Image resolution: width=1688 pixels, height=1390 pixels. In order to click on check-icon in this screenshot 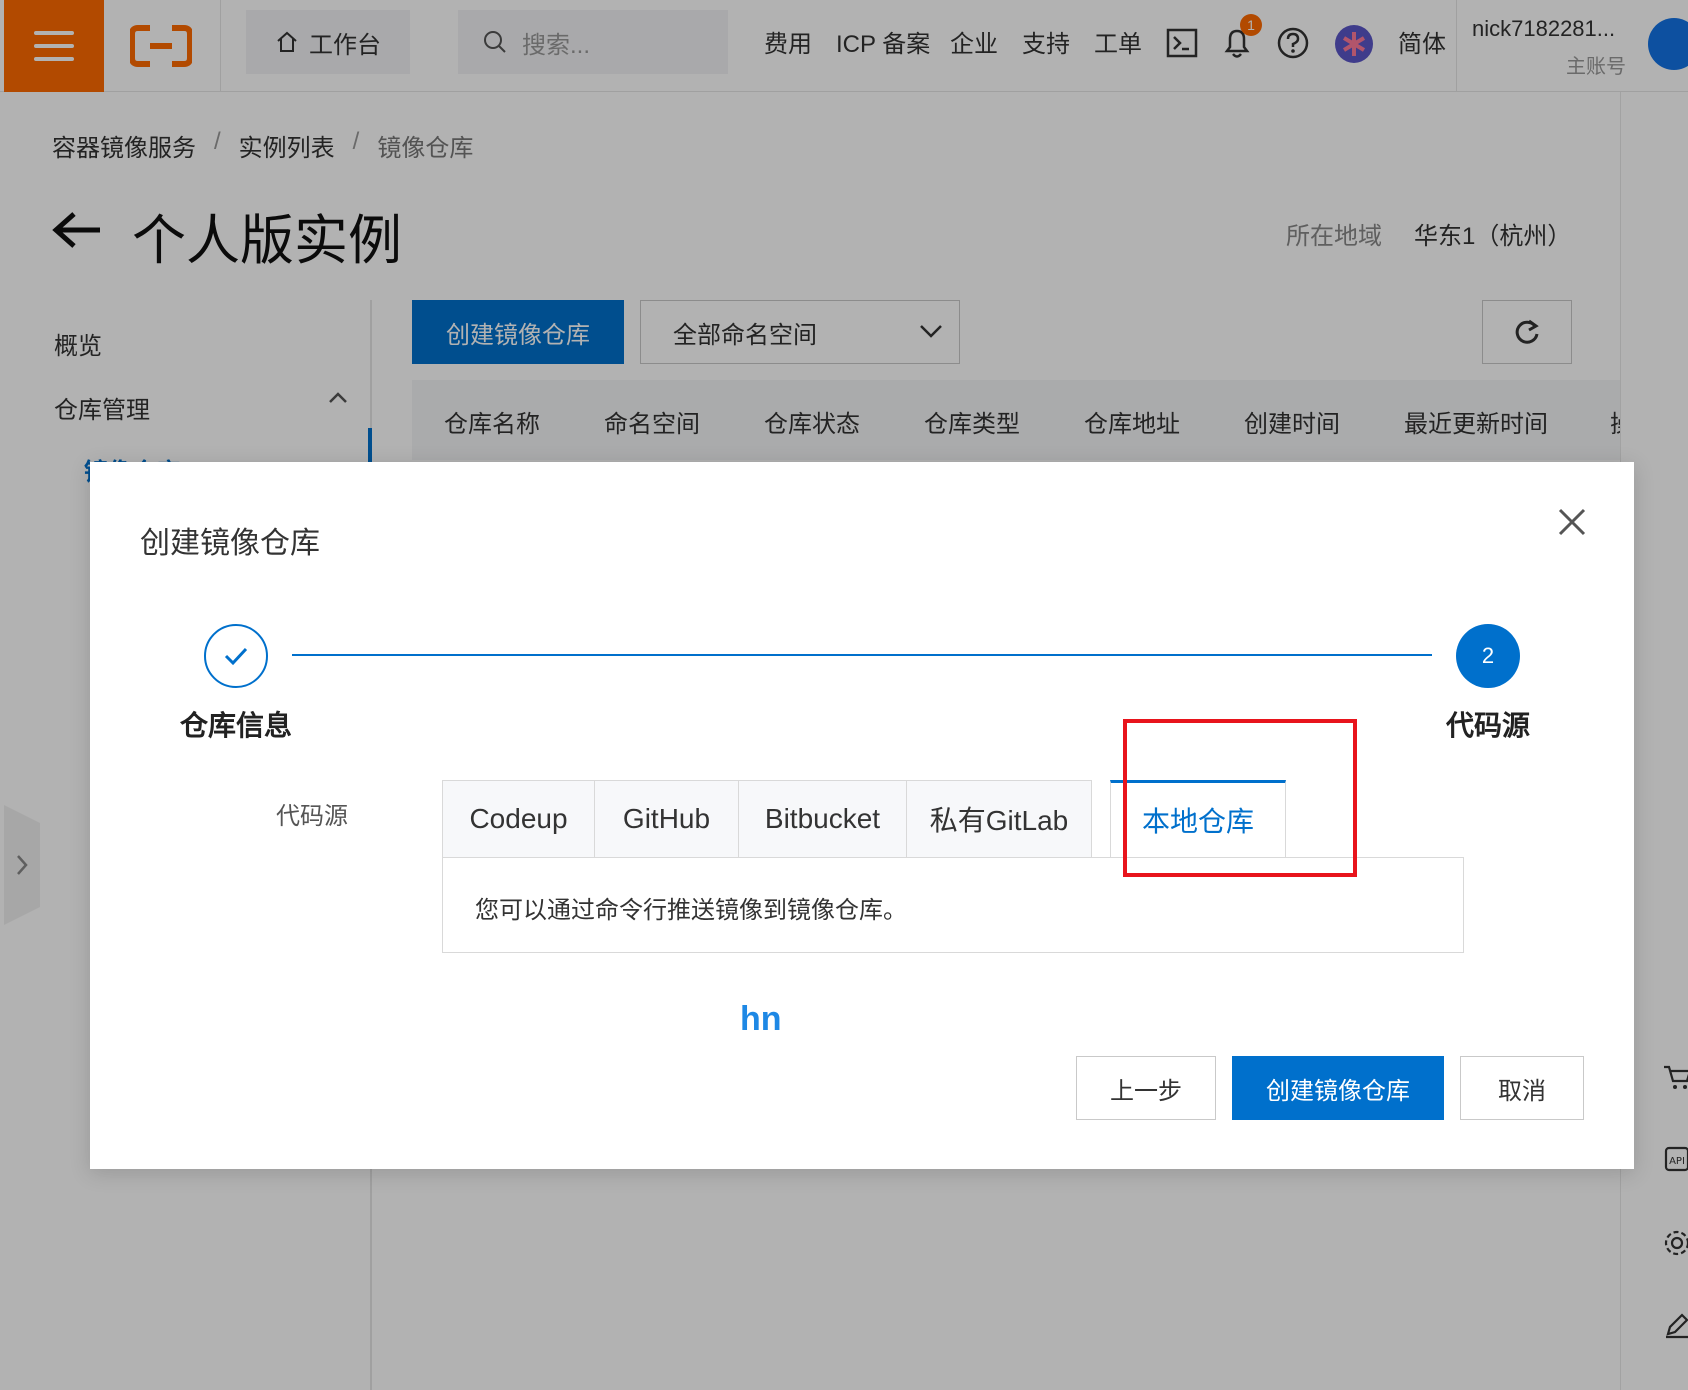, I will do `click(236, 656)`.